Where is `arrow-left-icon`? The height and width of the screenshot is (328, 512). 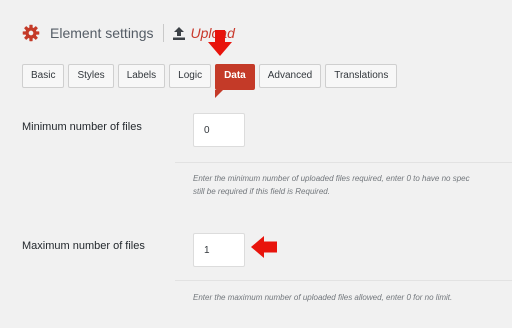
arrow-left-icon is located at coordinates (264, 247).